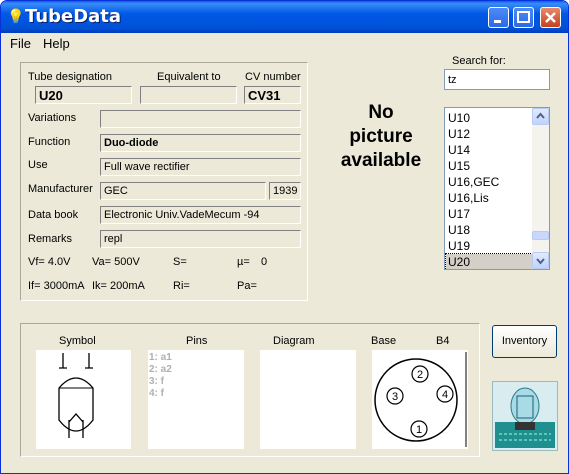 The width and height of the screenshot is (569, 474). Describe the element at coordinates (479, 61) in the screenshot. I see `search-label: Search for:` at that location.